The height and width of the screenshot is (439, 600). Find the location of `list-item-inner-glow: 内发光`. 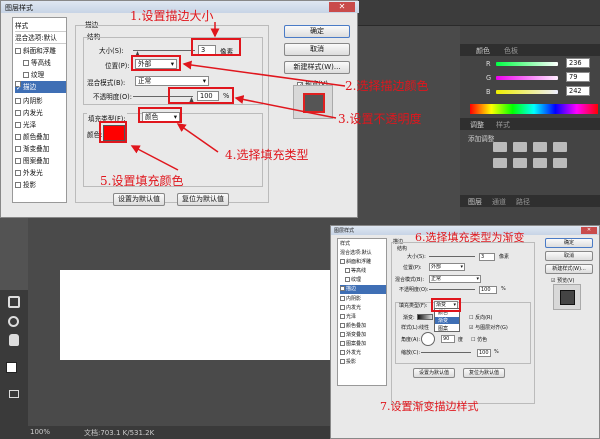

list-item-inner-glow: 内发光 is located at coordinates (363, 308).